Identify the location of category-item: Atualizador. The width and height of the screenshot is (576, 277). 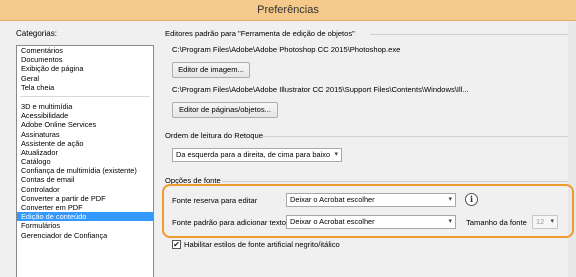
(85, 152).